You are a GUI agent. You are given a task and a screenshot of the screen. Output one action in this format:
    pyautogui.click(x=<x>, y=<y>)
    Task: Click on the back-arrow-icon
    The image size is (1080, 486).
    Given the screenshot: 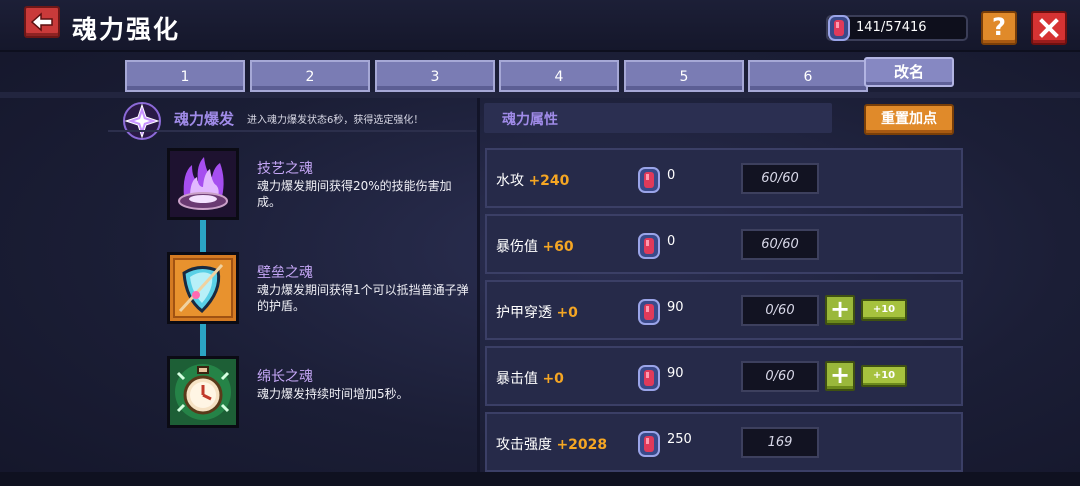 What is the action you would take?
    pyautogui.click(x=41, y=22)
    